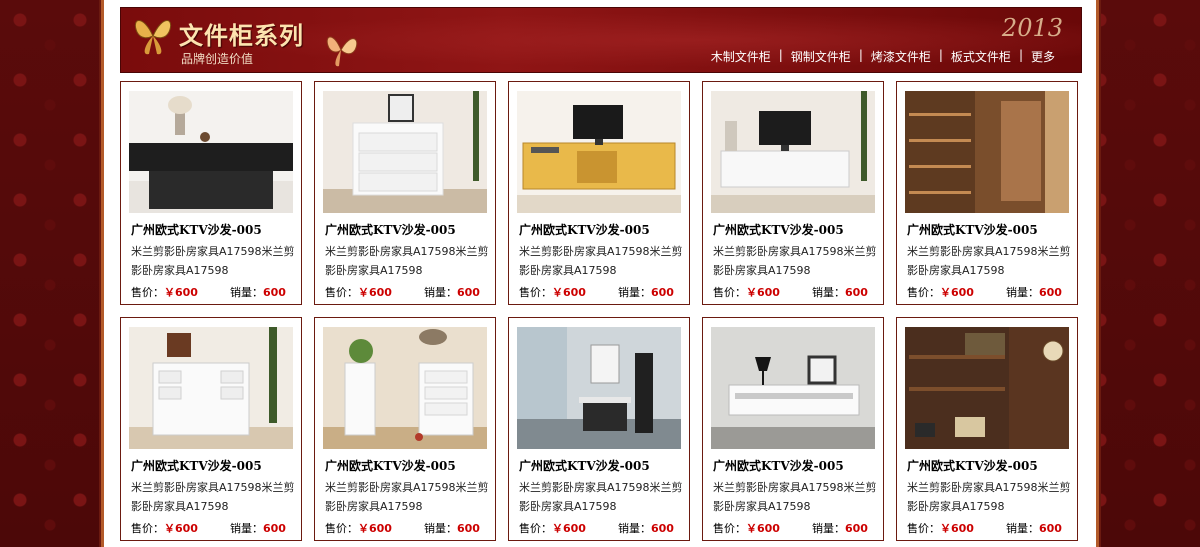 The image size is (1200, 547). I want to click on nav-link-panel: 板式文件柜, so click(981, 56).